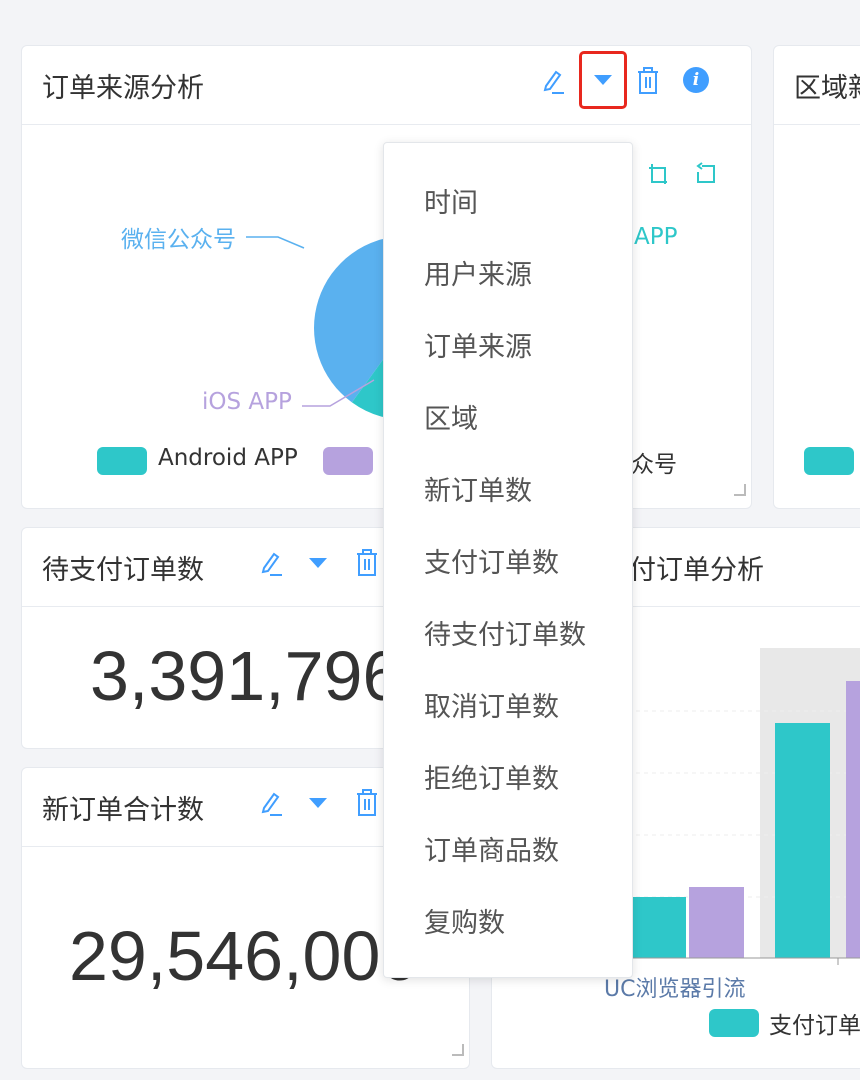 The width and height of the screenshot is (860, 1080). Describe the element at coordinates (659, 174) in the screenshot. I see `restore-icon` at that location.